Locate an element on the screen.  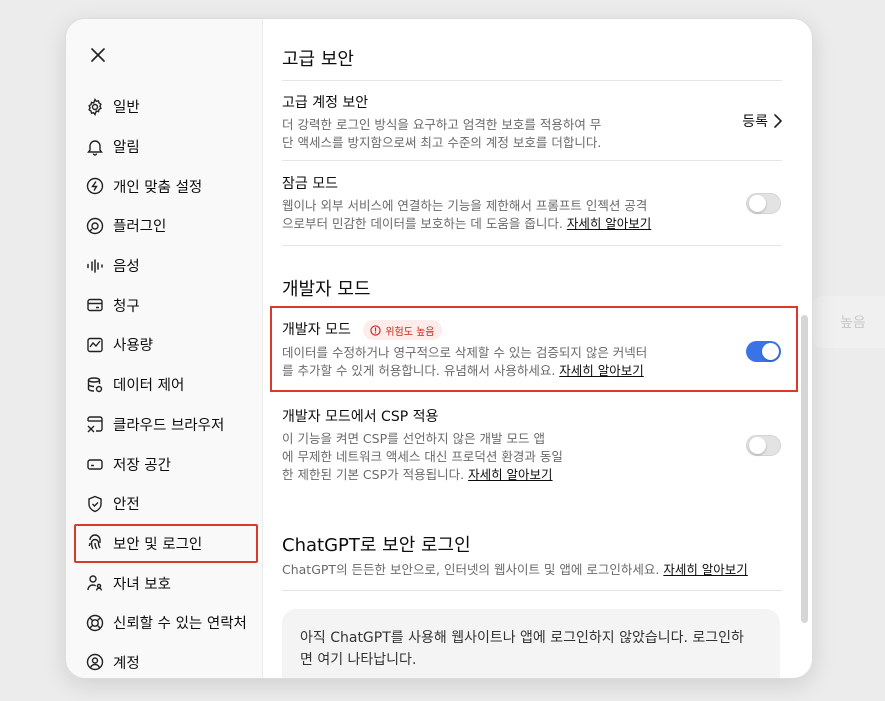
desc-line: 웹이나 외부 서비스에 연결하는 기능을 제한해서 프롬프트 인젝션 공격 is located at coordinates (465, 205).